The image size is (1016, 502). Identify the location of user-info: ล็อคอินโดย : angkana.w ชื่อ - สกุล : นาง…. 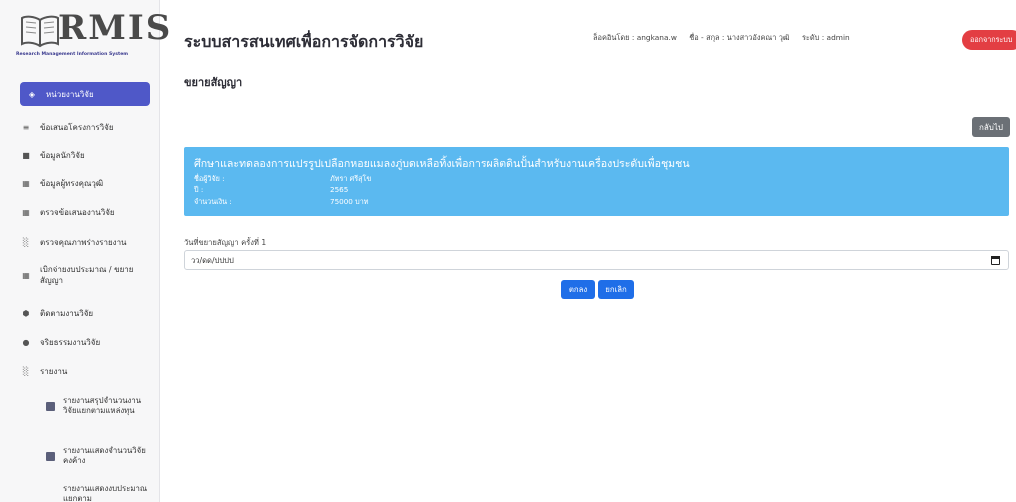
(726, 38).